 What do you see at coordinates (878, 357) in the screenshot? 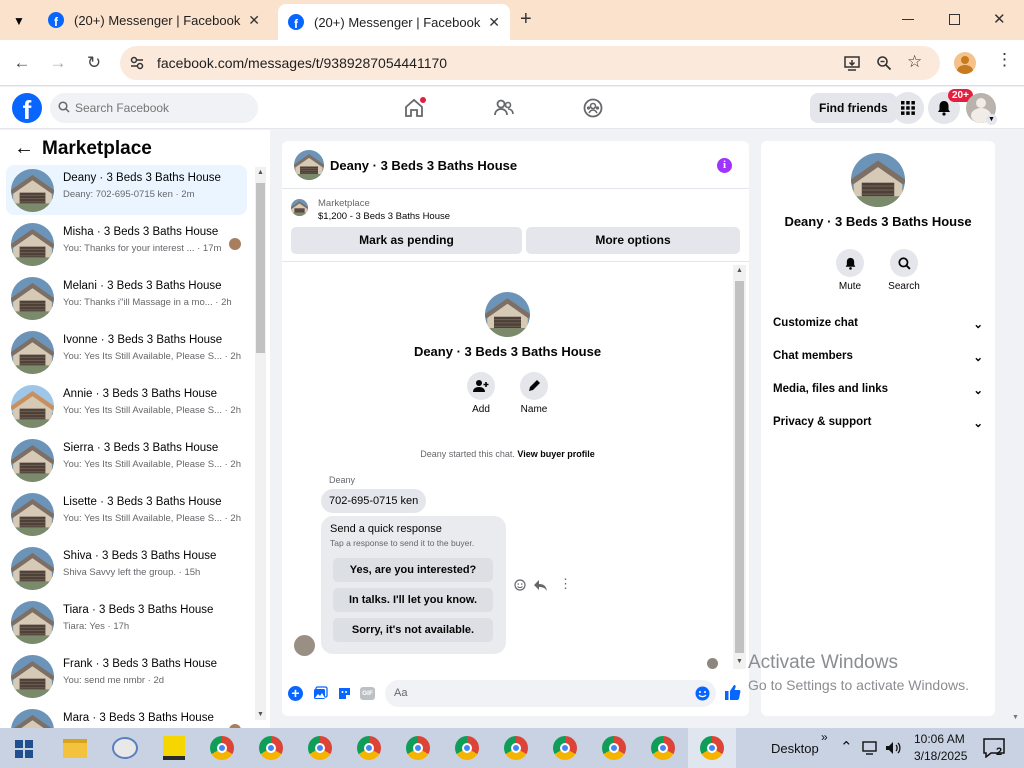
I see `chat-members-section: Chat members ⌄` at bounding box center [878, 357].